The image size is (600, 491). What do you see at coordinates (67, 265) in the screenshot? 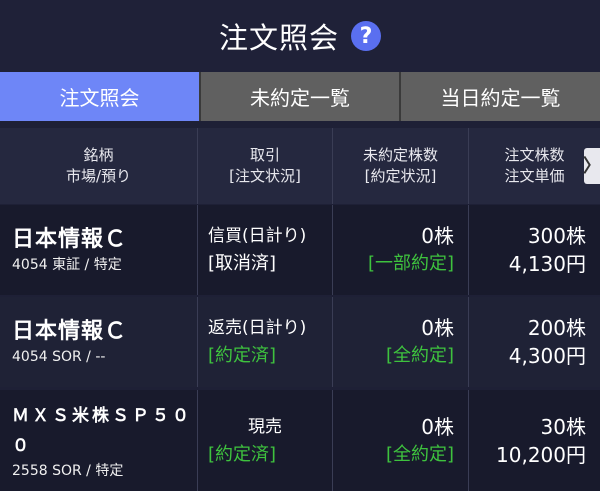
I see `market-info: 4054 東証 / 特定` at bounding box center [67, 265].